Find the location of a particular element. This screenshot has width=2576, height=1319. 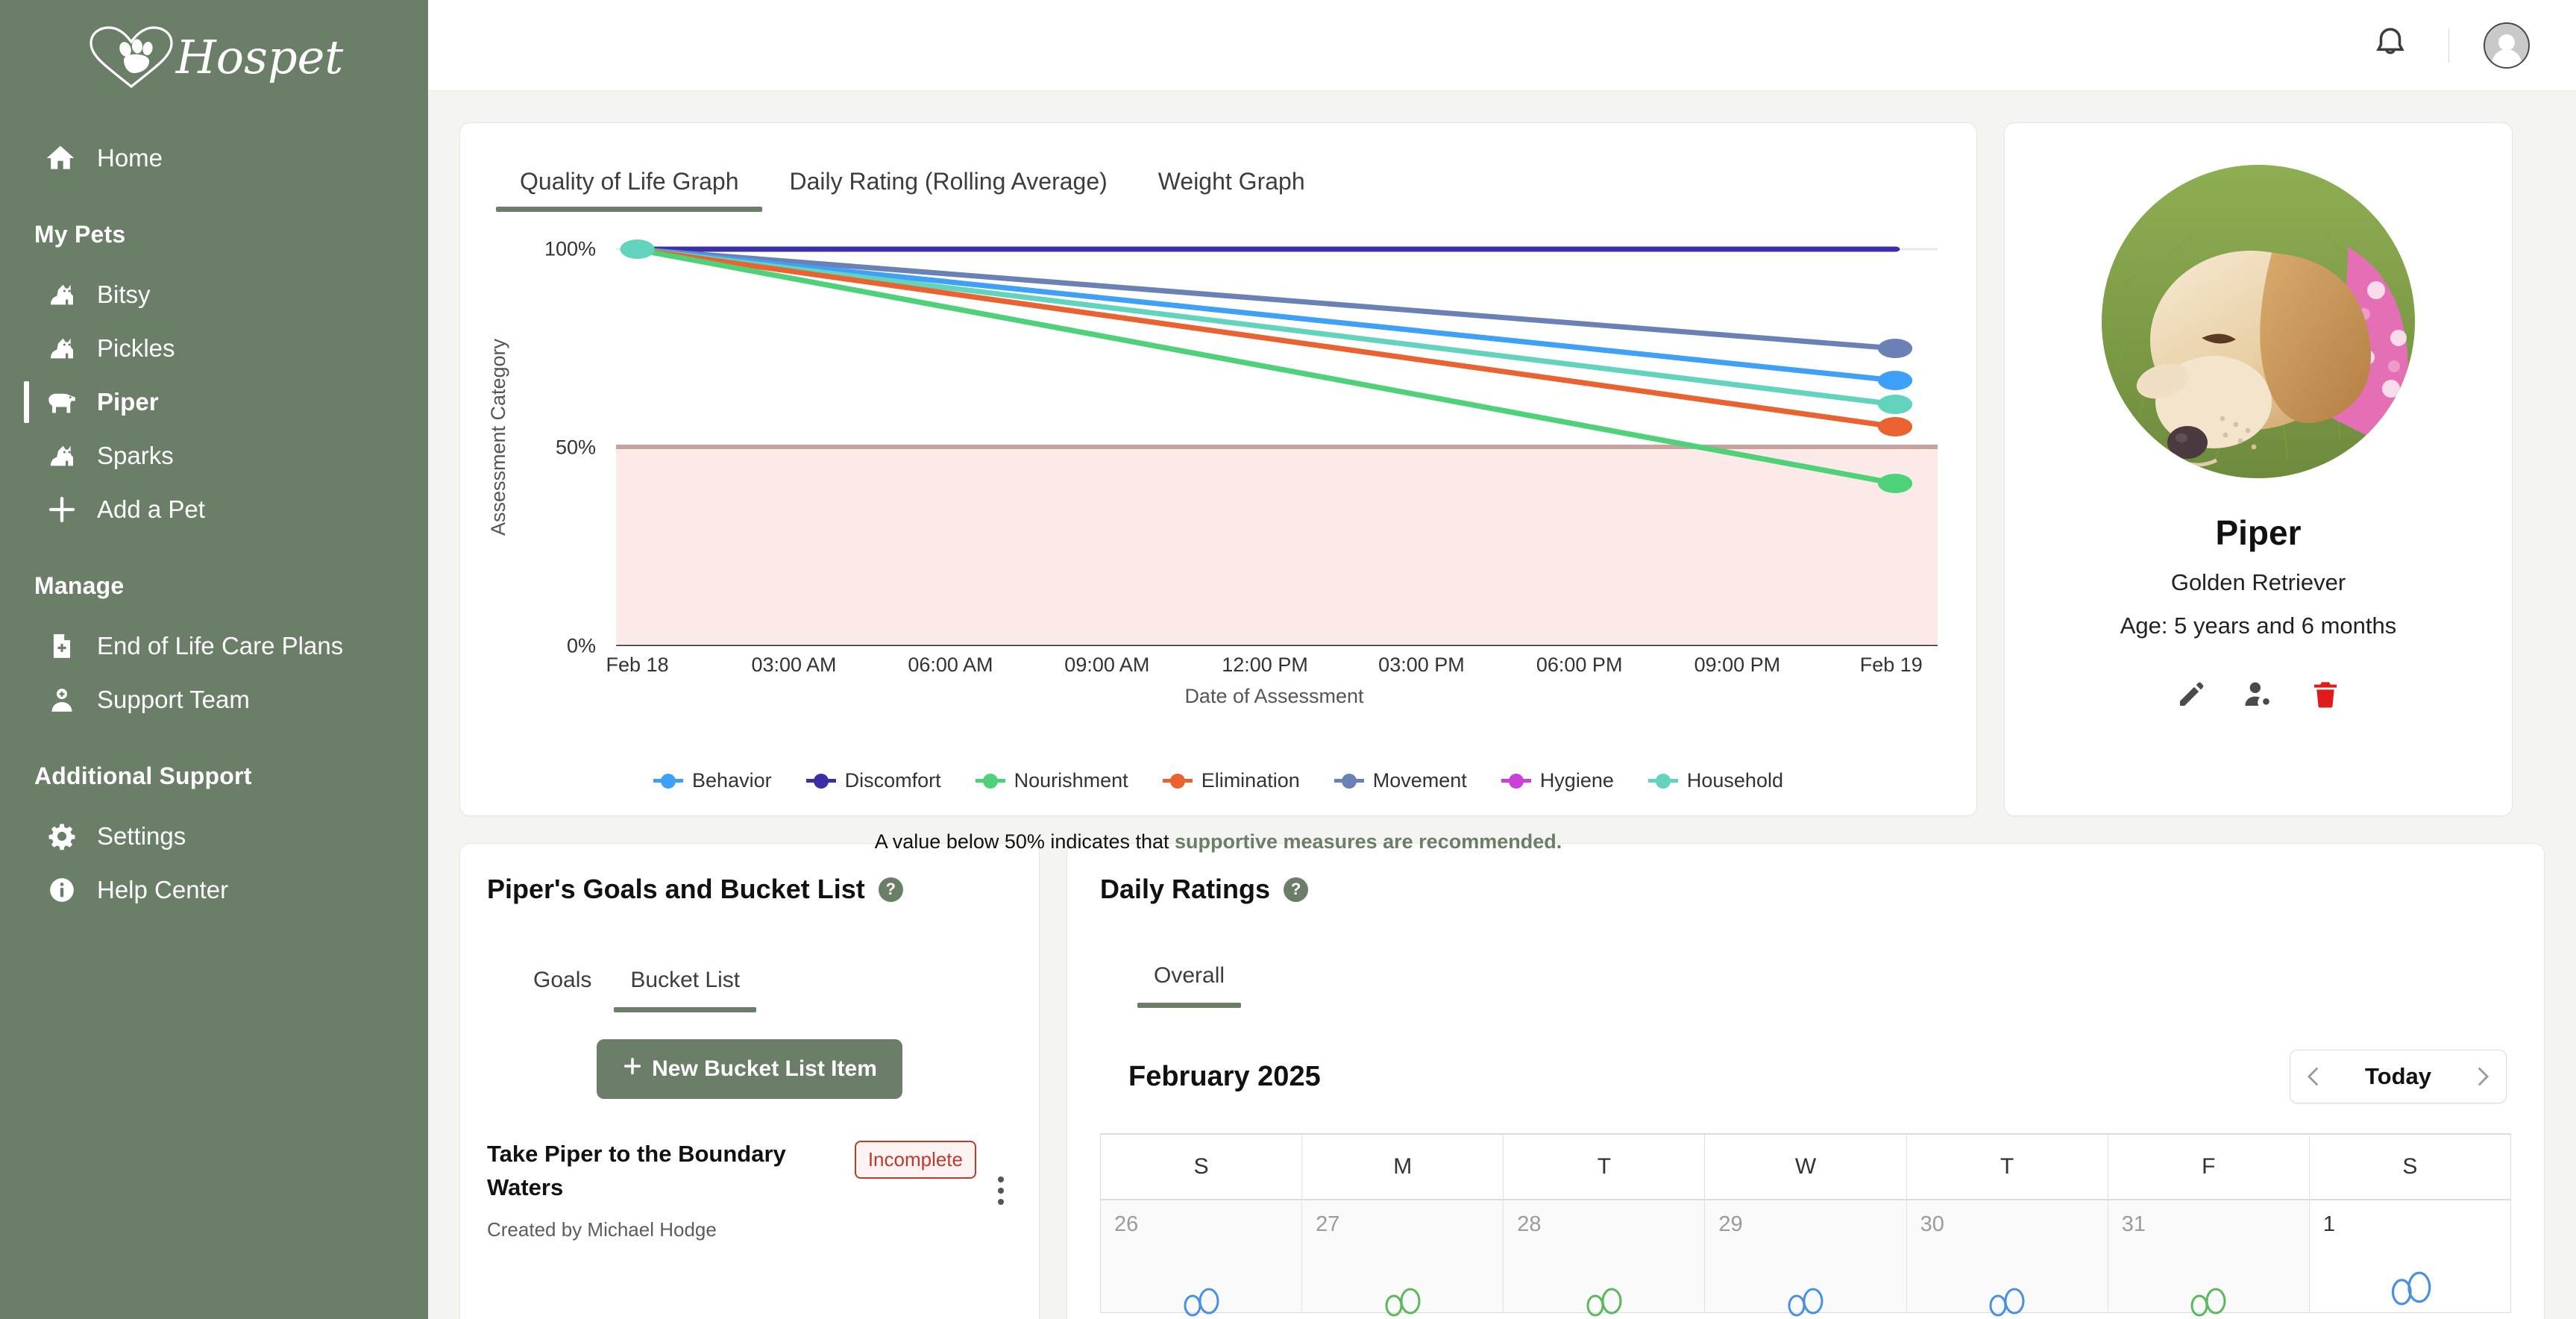

calendar-day-cell: 1 is located at coordinates (2410, 1256).